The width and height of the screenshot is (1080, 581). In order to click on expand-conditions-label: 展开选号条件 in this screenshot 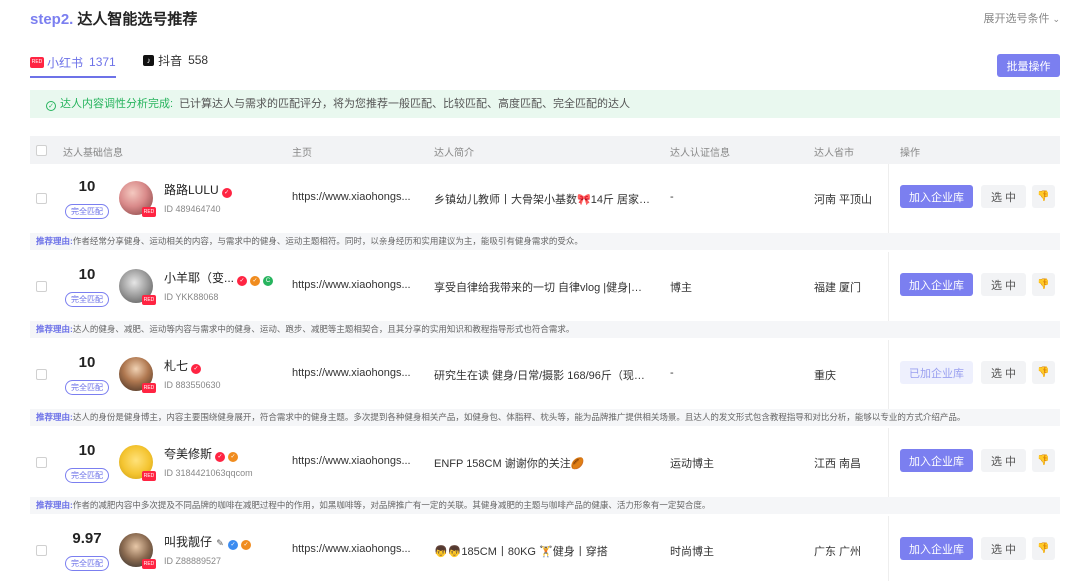, I will do `click(1016, 19)`.